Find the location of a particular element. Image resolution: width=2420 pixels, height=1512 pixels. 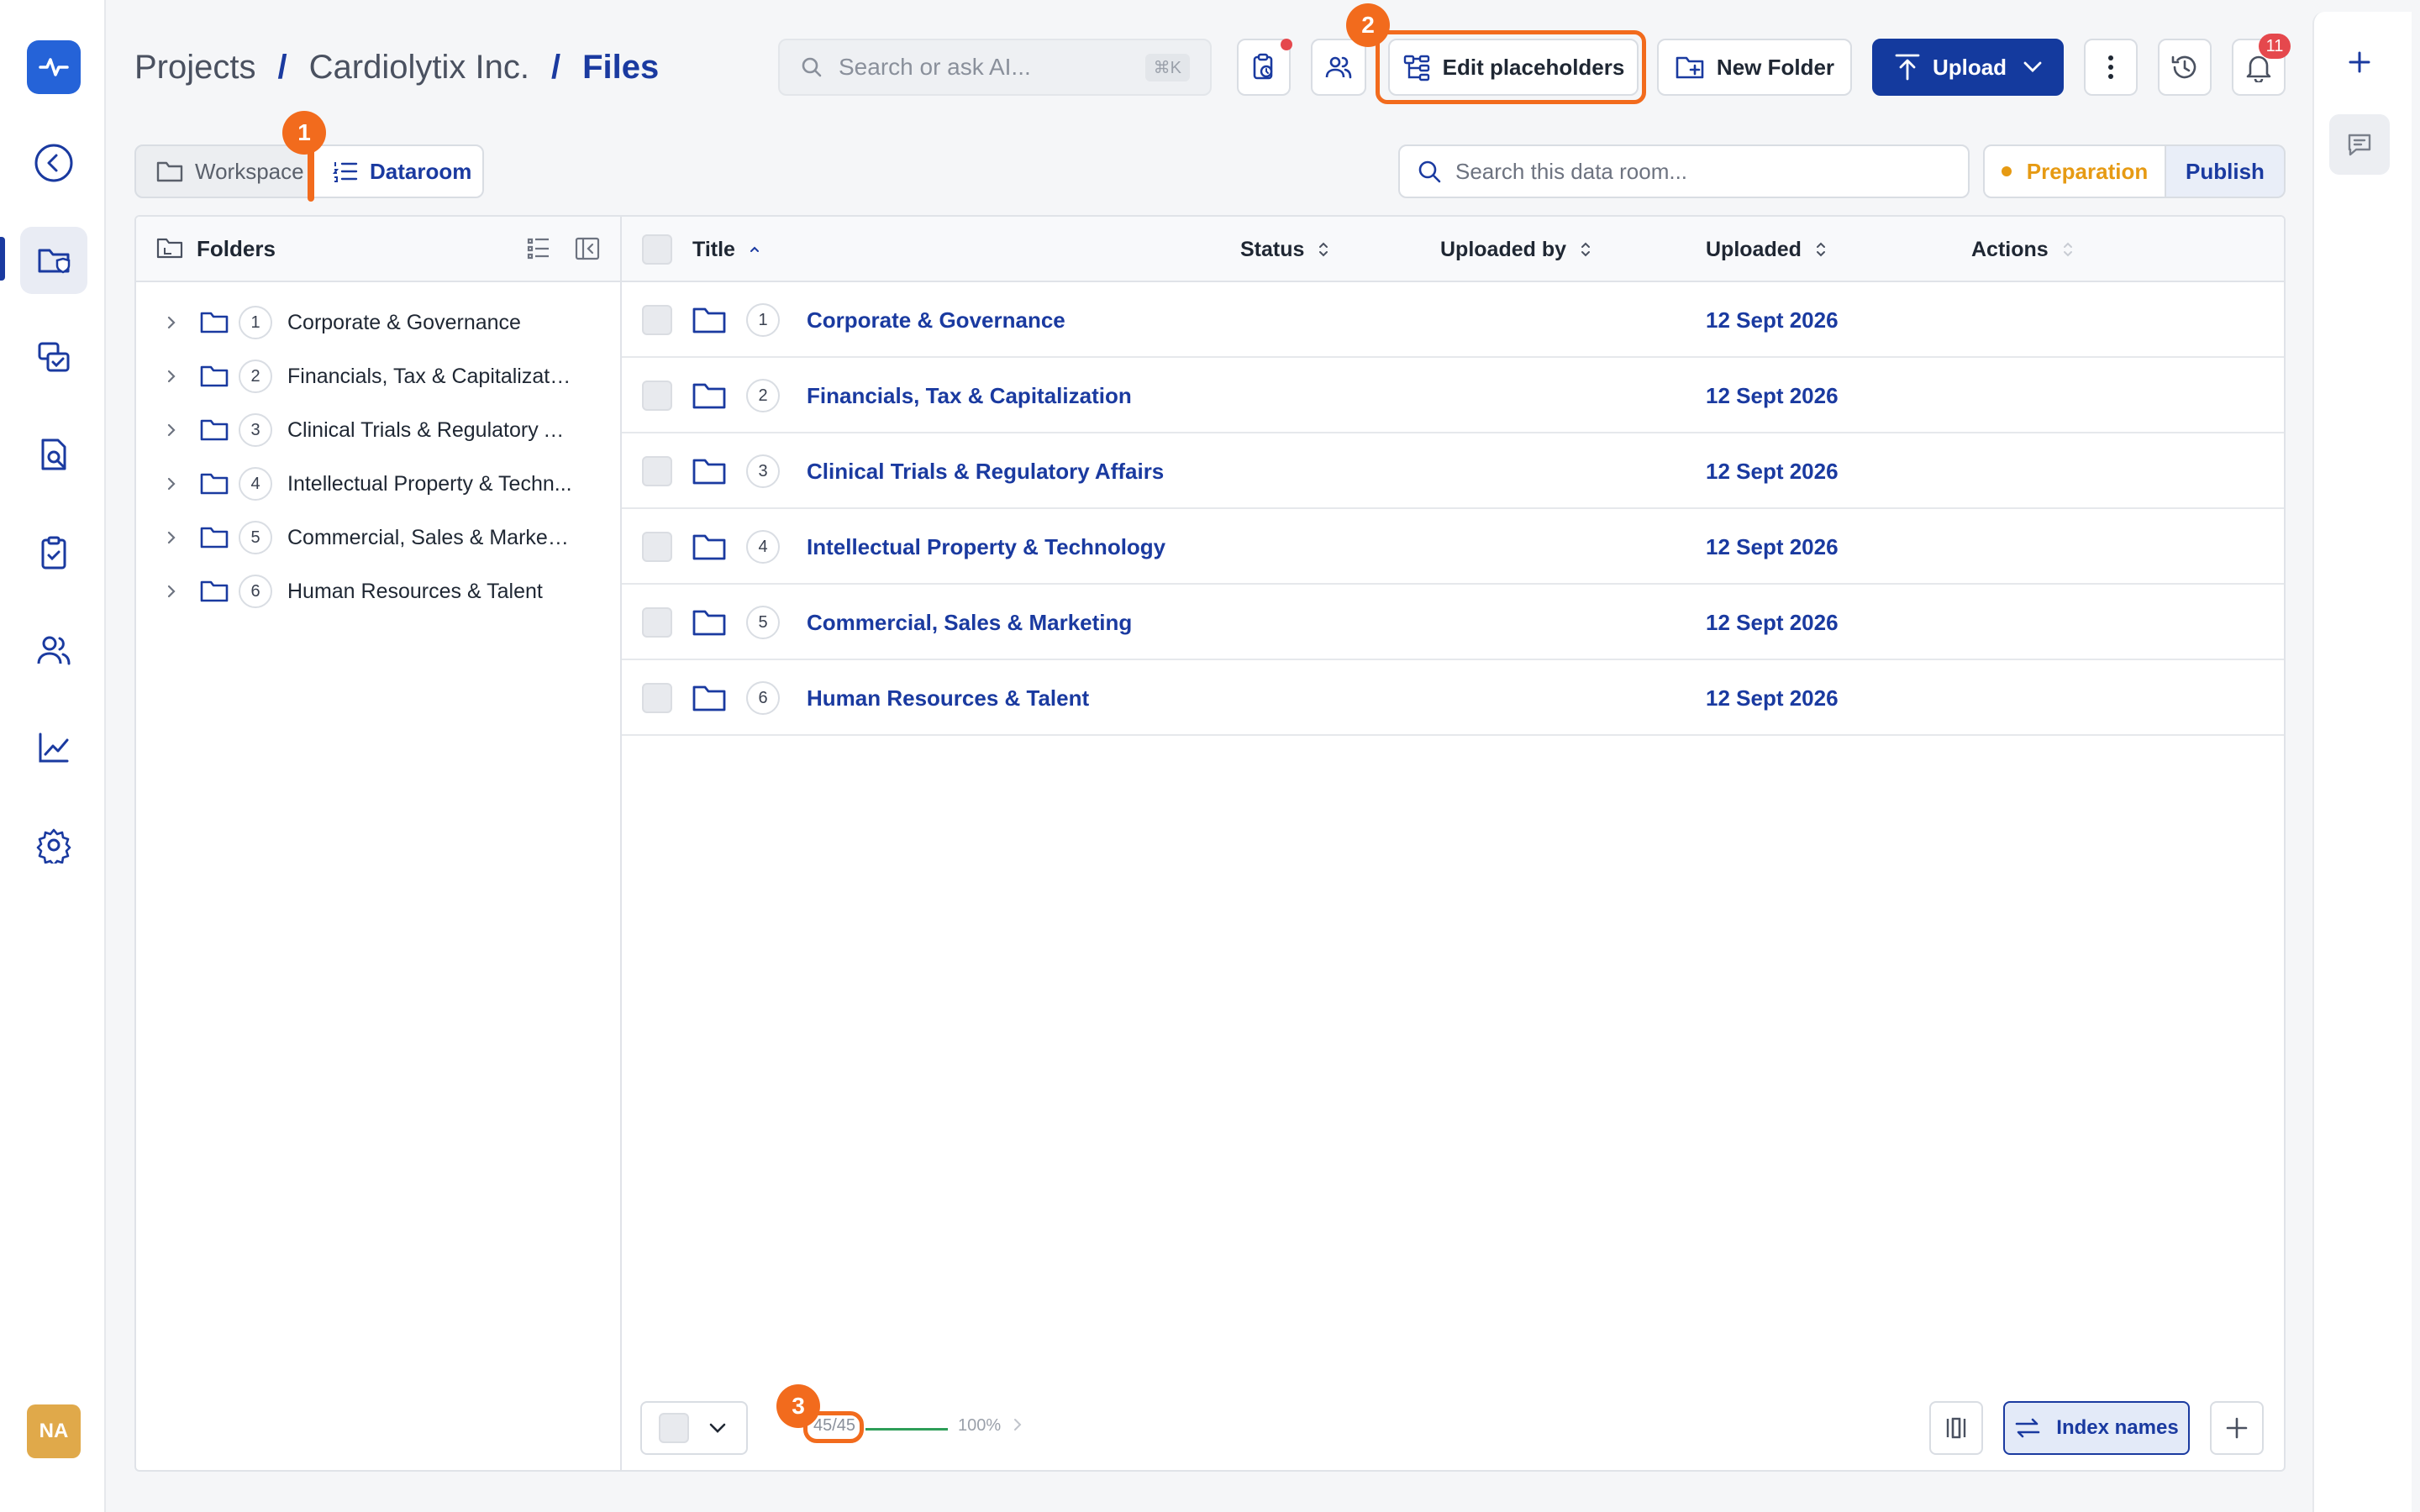

dataroom-files-icon is located at coordinates (53, 260).